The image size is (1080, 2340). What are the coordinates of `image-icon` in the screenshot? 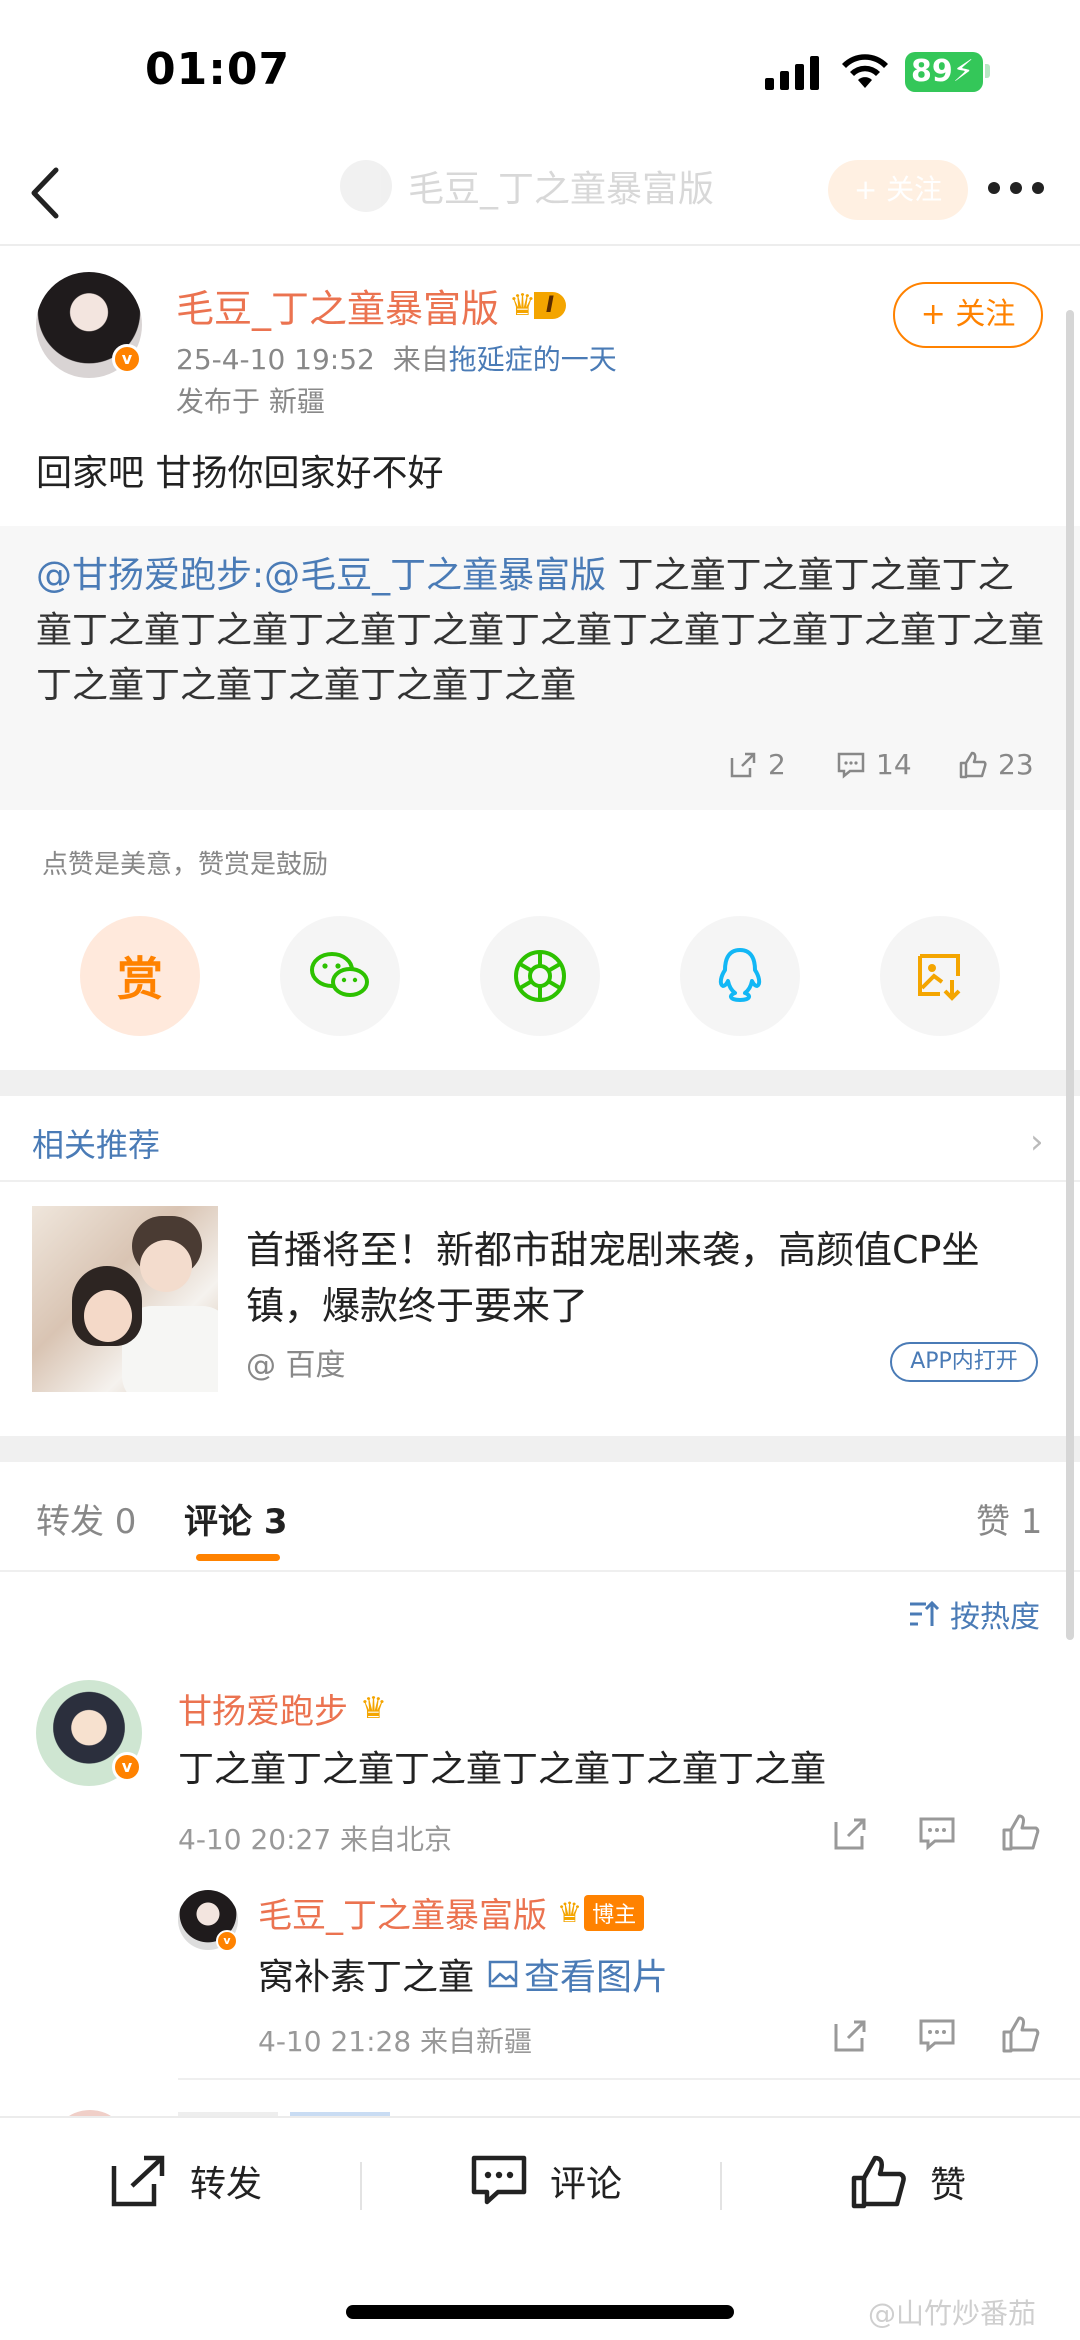 It's located at (503, 1974).